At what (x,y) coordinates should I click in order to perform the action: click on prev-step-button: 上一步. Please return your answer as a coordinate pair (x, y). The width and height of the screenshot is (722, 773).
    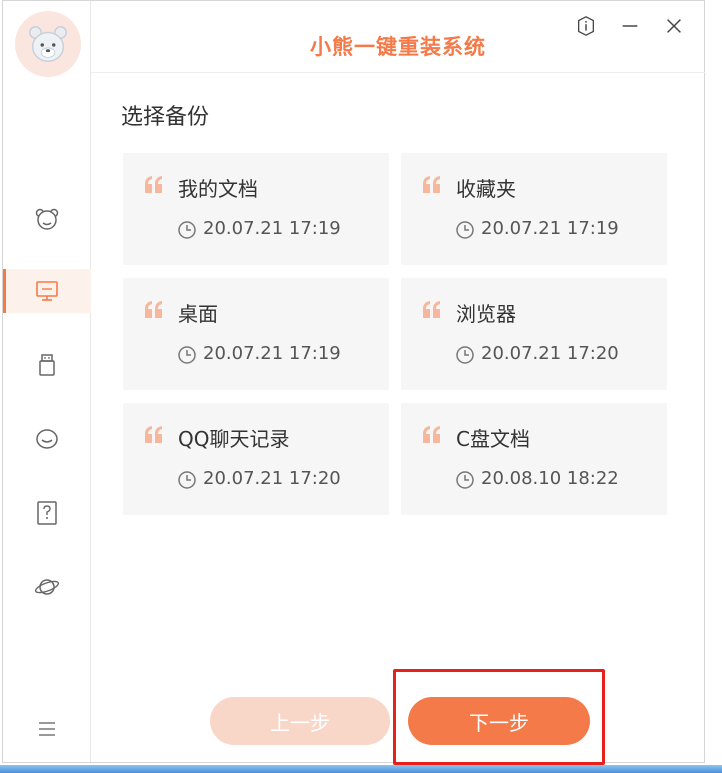
    Looking at the image, I should click on (300, 721).